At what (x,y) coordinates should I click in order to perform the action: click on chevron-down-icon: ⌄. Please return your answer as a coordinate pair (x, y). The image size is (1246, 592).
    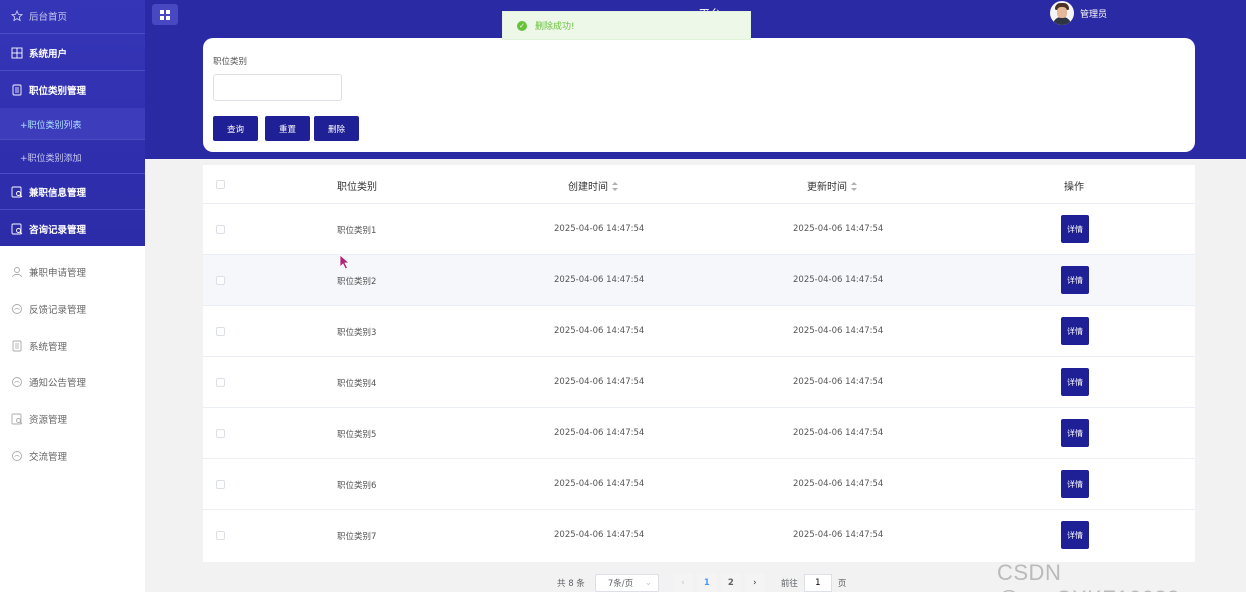
    Looking at the image, I should click on (648, 583).